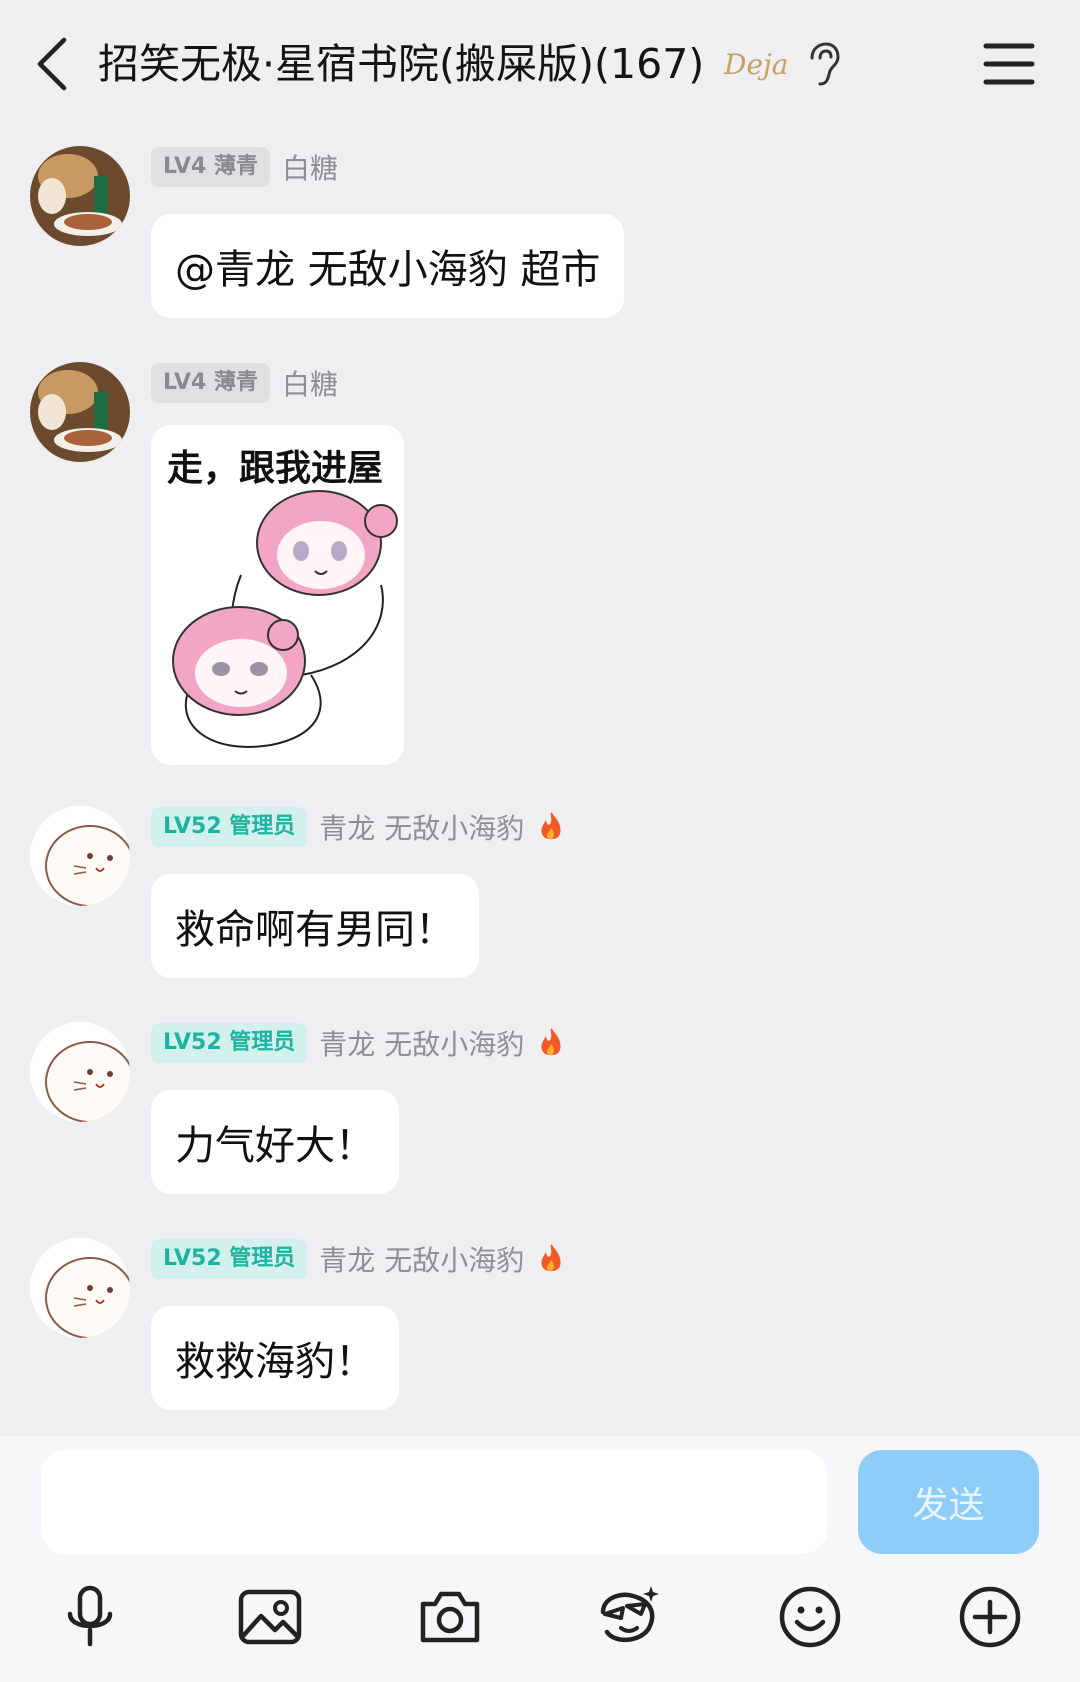  What do you see at coordinates (824, 65) in the screenshot?
I see `ear-icon` at bounding box center [824, 65].